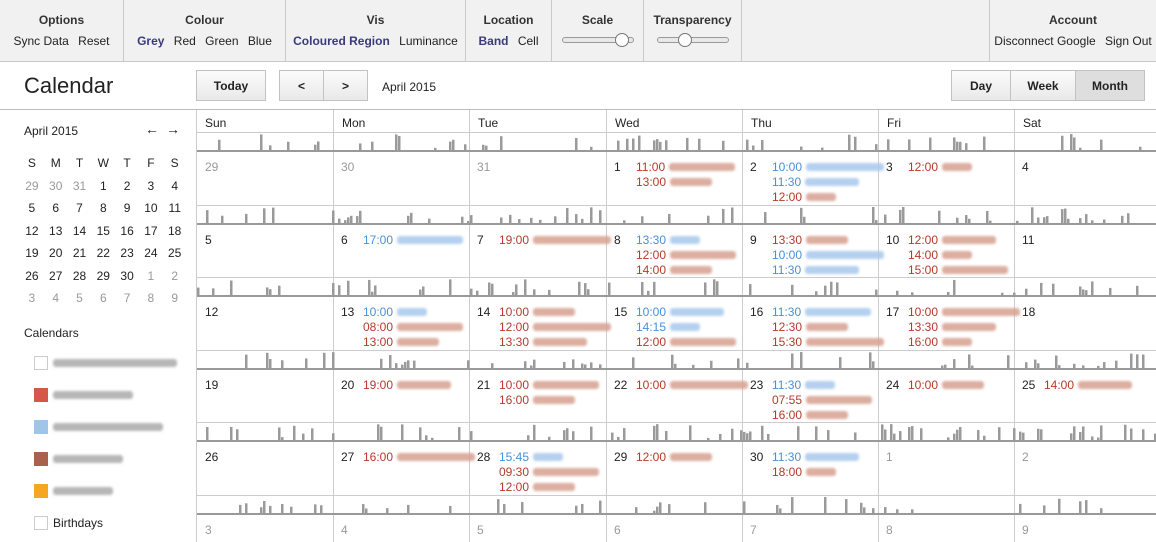  Describe the element at coordinates (80, 186) in the screenshot. I see `mini-day: 31` at that location.